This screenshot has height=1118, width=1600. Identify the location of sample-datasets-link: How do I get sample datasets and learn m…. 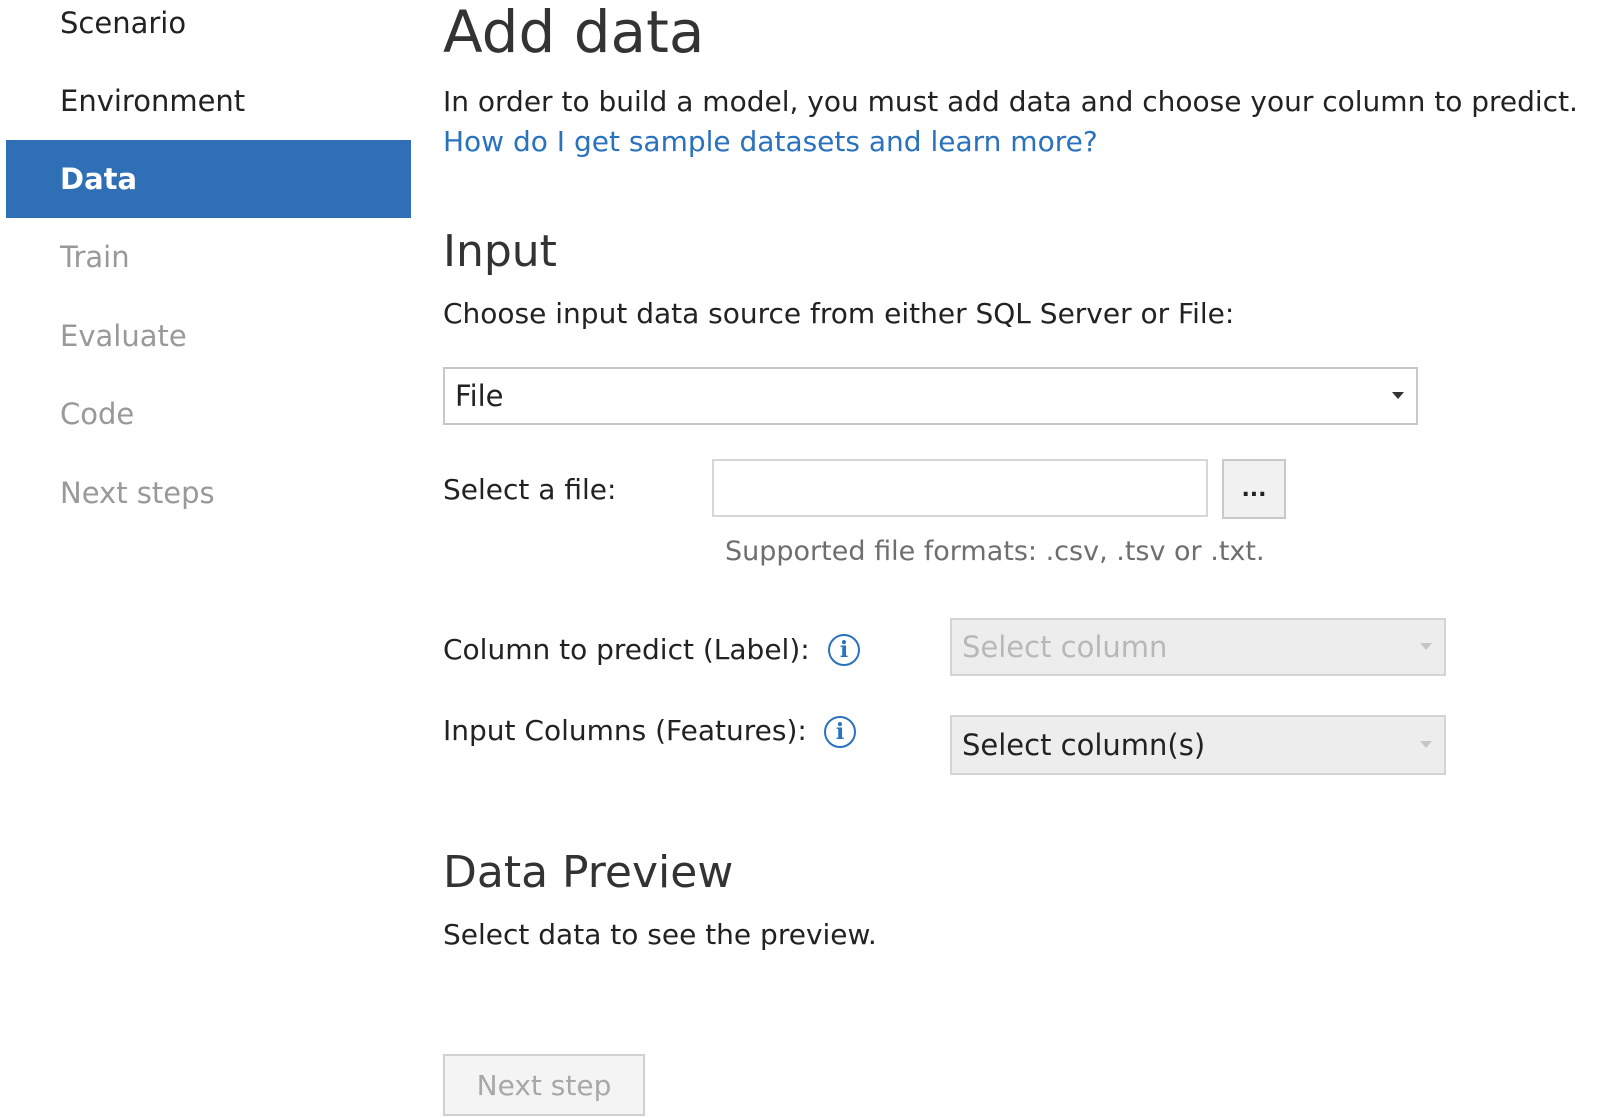
(770, 142).